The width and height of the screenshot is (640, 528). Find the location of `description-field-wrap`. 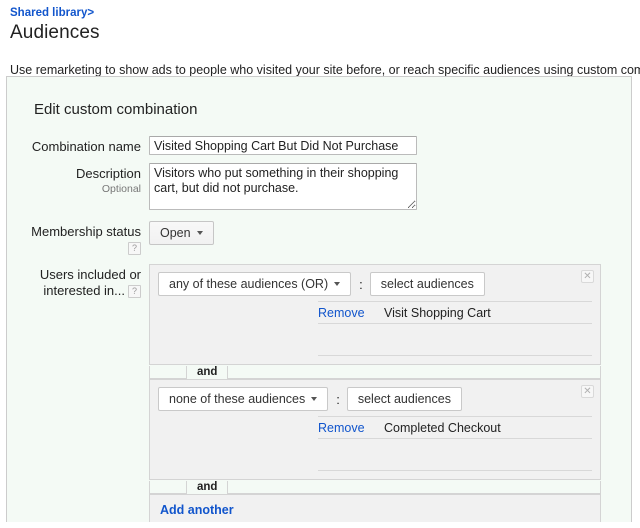

description-field-wrap is located at coordinates (390, 188).